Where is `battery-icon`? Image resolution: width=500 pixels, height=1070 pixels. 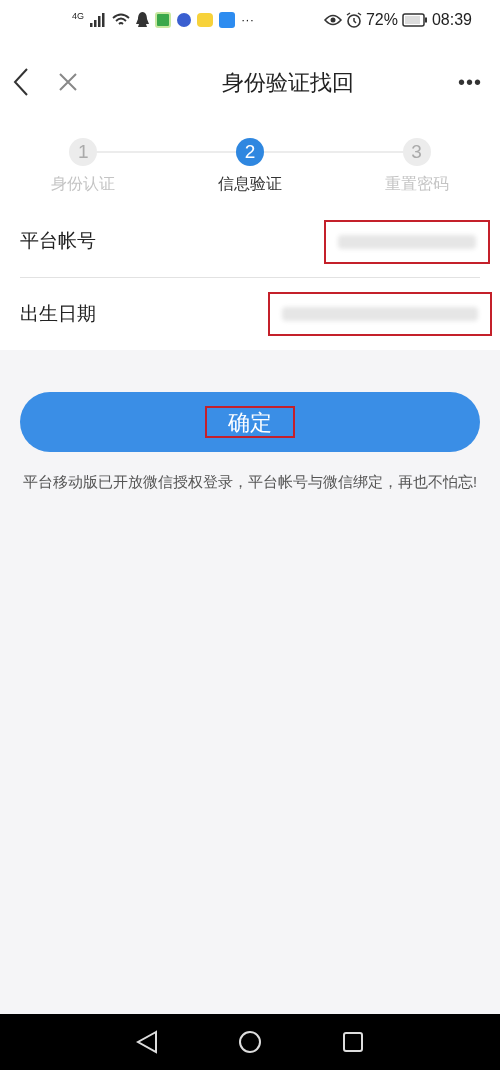
battery-icon is located at coordinates (414, 20).